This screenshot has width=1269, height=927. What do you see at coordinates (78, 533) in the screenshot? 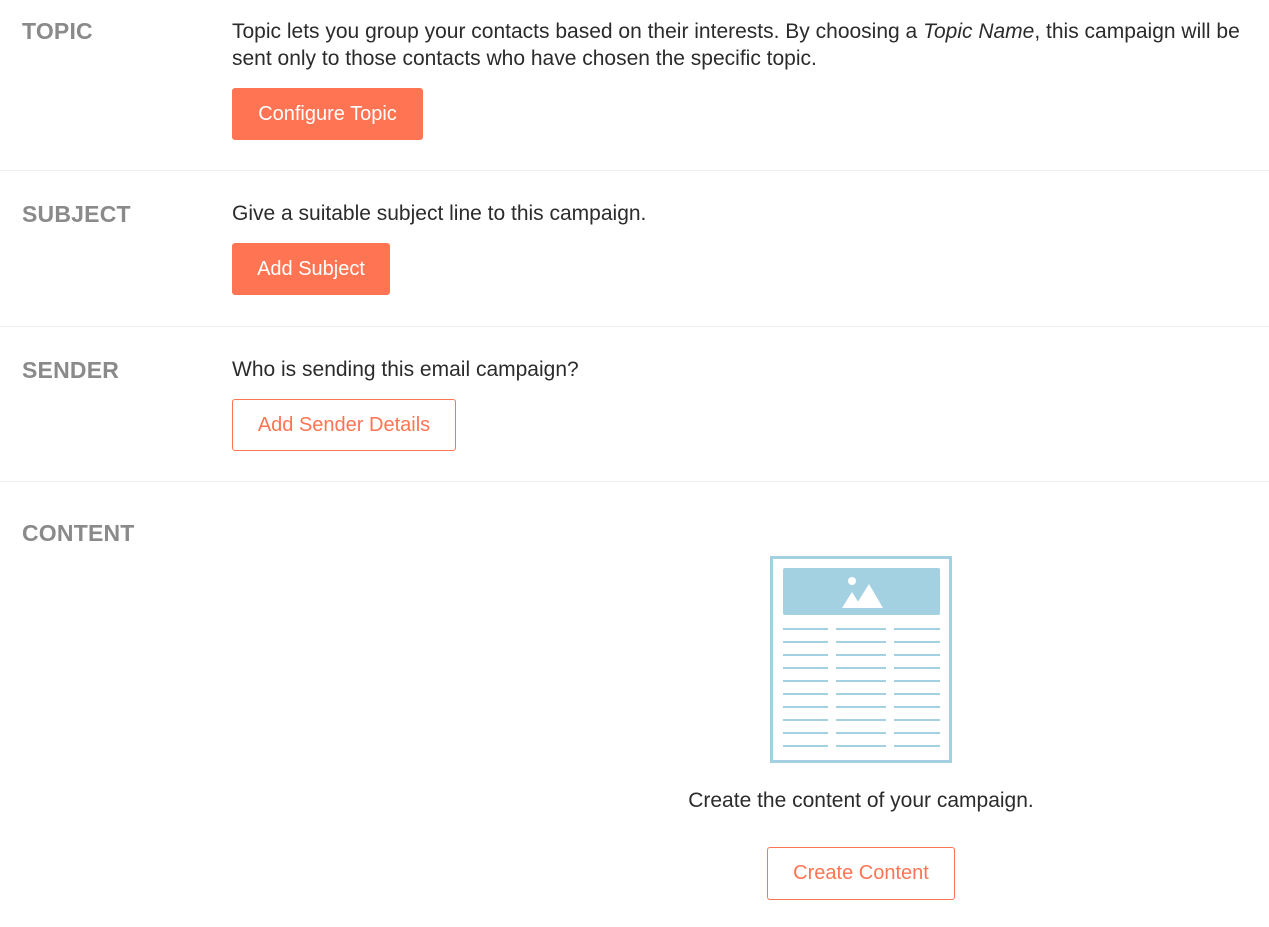
I see `content-label: CONTENT` at bounding box center [78, 533].